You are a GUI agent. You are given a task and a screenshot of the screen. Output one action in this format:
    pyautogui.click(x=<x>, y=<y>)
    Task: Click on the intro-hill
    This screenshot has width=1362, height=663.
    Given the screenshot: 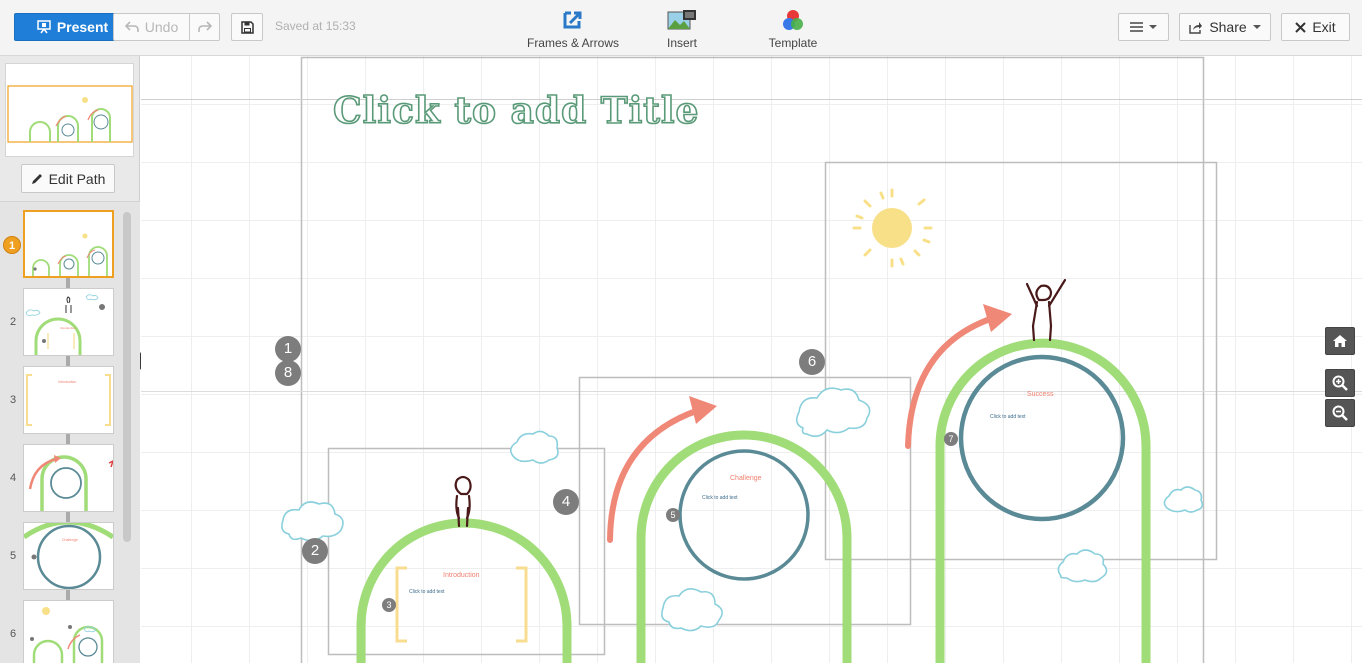 What is the action you would take?
    pyautogui.click(x=464, y=590)
    